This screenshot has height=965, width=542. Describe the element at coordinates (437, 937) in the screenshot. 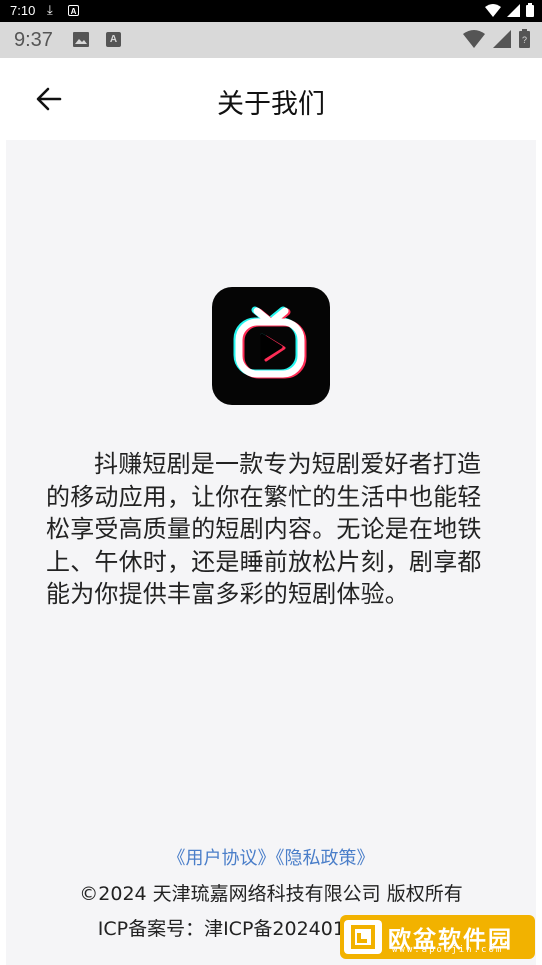

I see `watermark-logo: 欧盆软件园 www.apoujin.com` at that location.